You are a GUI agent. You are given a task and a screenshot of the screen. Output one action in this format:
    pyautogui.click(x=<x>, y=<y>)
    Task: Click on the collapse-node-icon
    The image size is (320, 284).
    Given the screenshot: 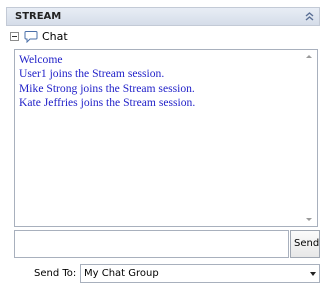 What is the action you would take?
    pyautogui.click(x=14, y=36)
    